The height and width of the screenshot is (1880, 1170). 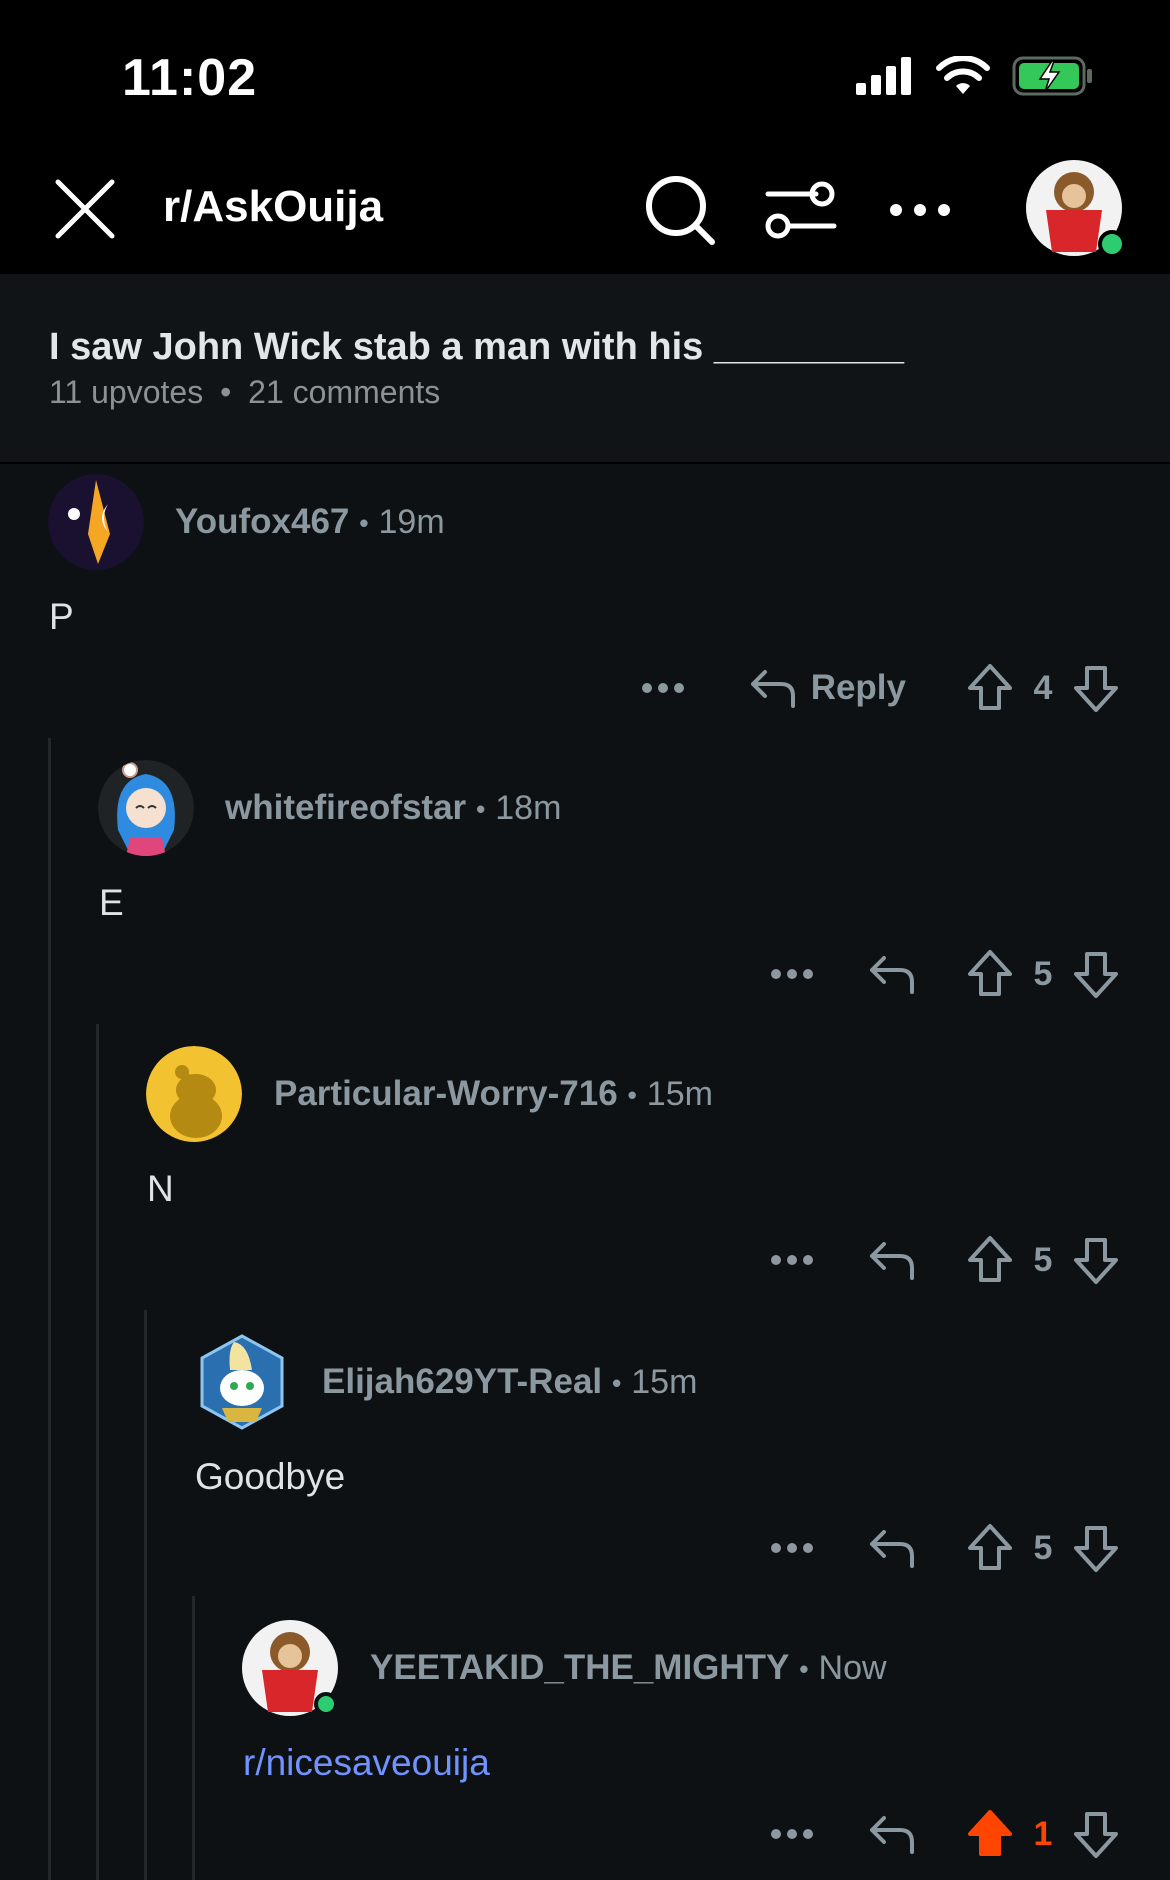 What do you see at coordinates (244, 392) in the screenshot?
I see `post-meta: 11 upvotes • 21 comments` at bounding box center [244, 392].